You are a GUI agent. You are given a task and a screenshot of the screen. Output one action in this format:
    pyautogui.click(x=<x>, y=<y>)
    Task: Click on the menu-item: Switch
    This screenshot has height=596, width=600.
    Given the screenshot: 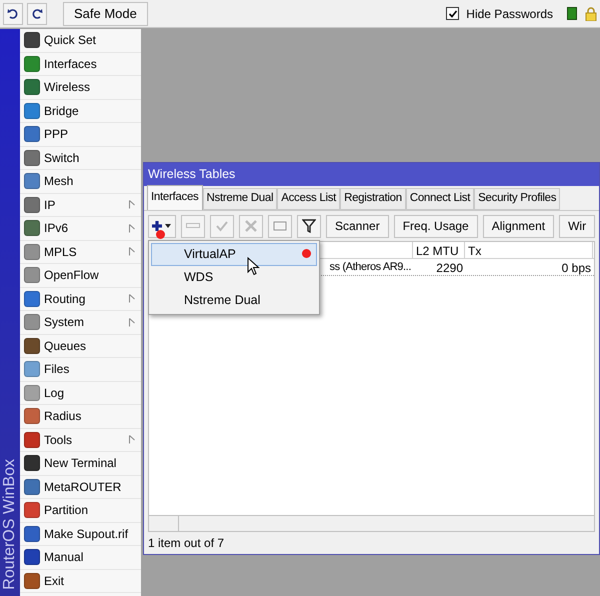 What is the action you would take?
    pyautogui.click(x=80, y=158)
    